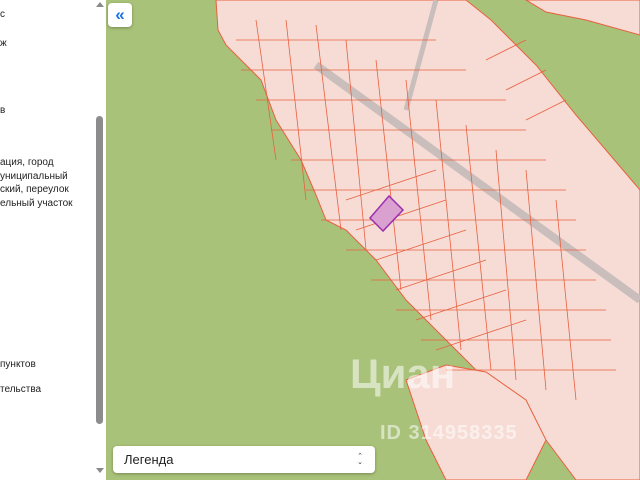  Describe the element at coordinates (34, 189) in the screenshot. I see `sidebar-text-line: ский, переулок` at that location.